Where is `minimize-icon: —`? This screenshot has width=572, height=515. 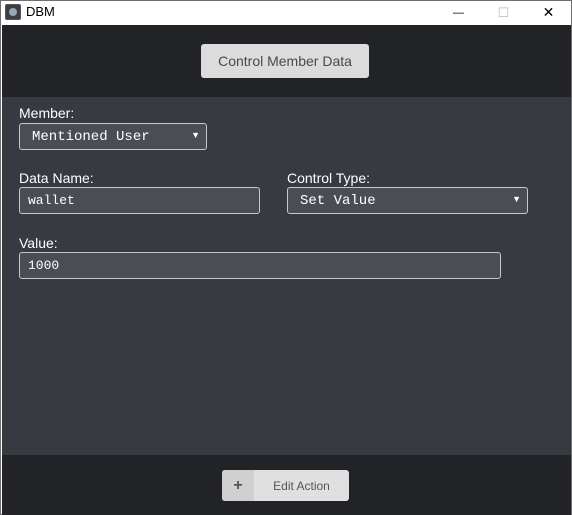 minimize-icon: — is located at coordinates (458, 12).